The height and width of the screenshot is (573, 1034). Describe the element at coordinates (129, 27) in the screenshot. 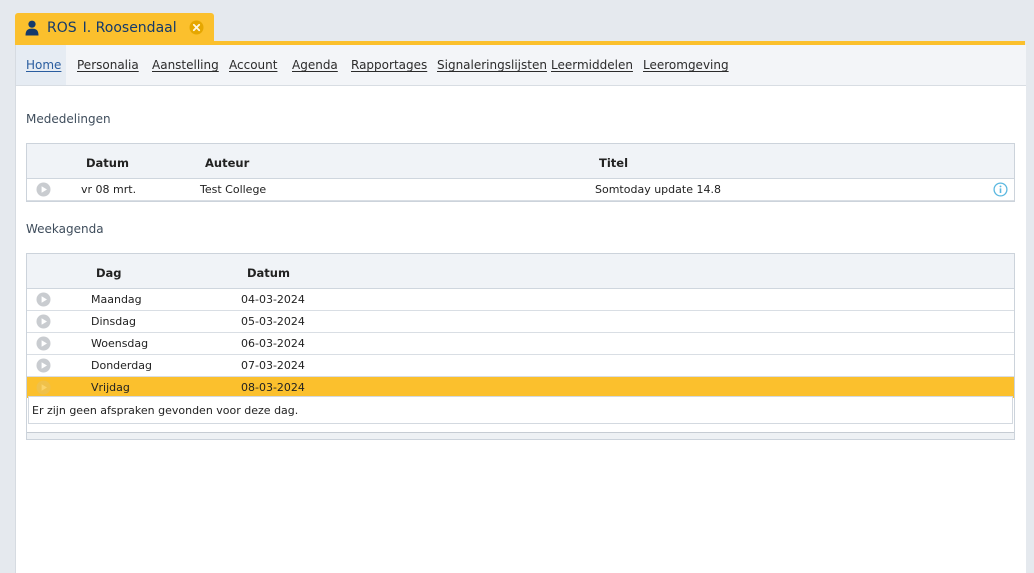

I see `tab-name: I. Roosendaal` at that location.